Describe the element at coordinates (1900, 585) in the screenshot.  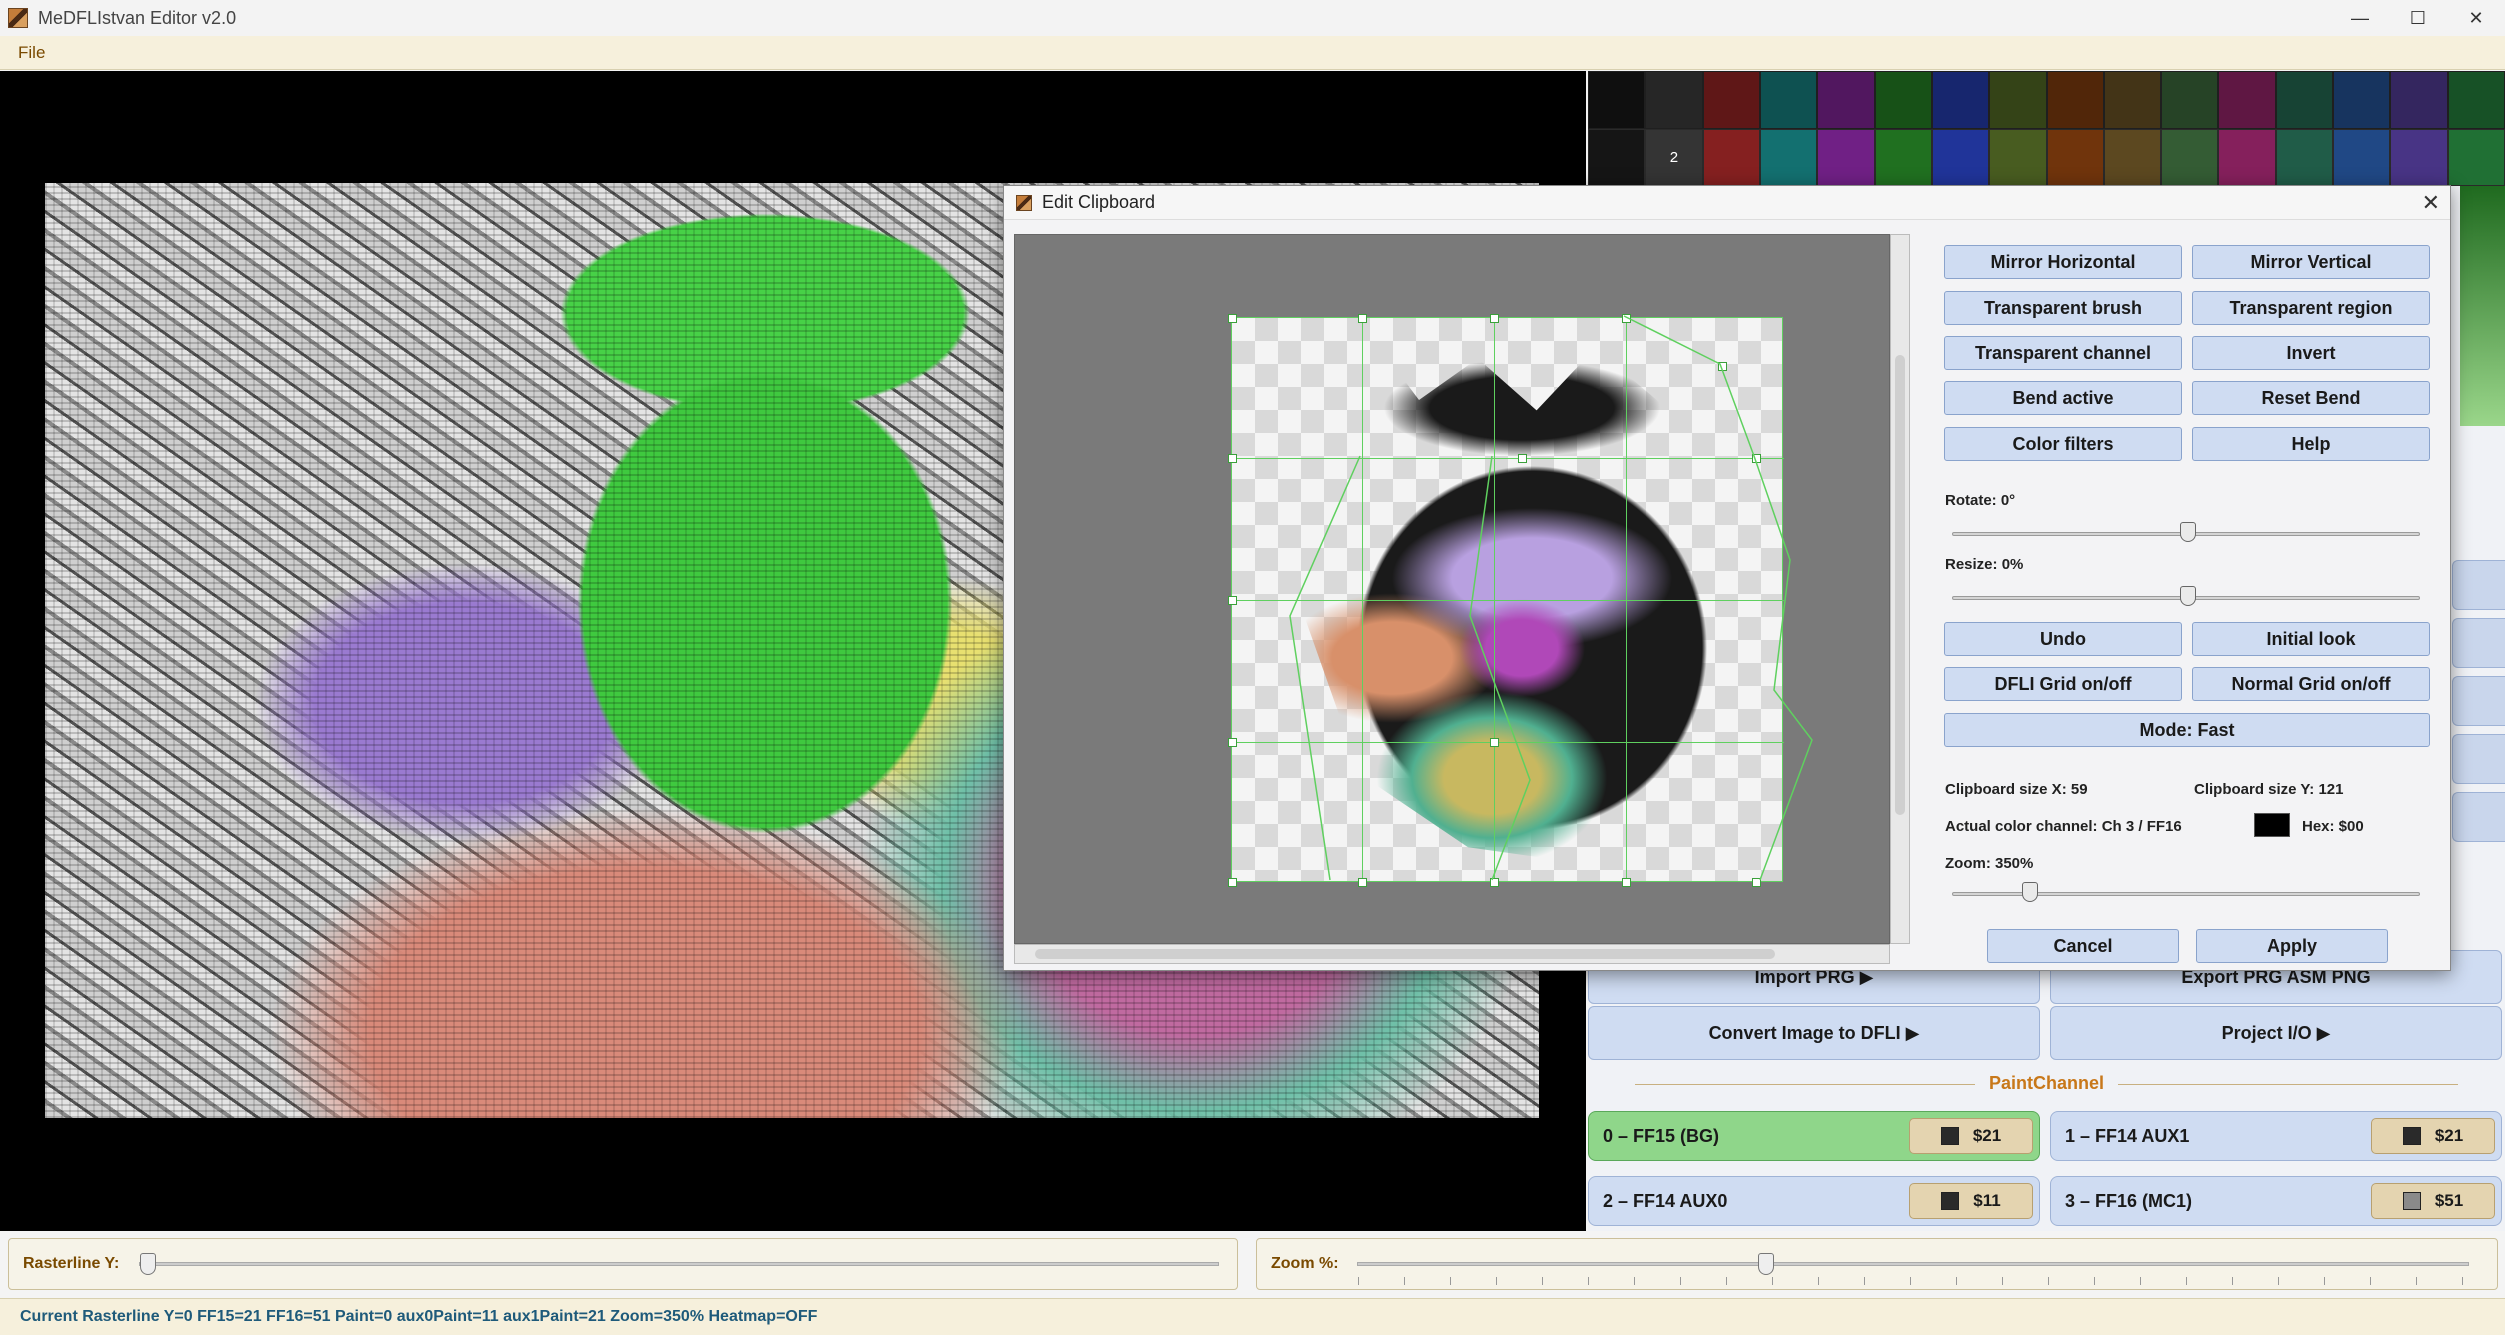
I see `vertical-scroll-thumb` at that location.